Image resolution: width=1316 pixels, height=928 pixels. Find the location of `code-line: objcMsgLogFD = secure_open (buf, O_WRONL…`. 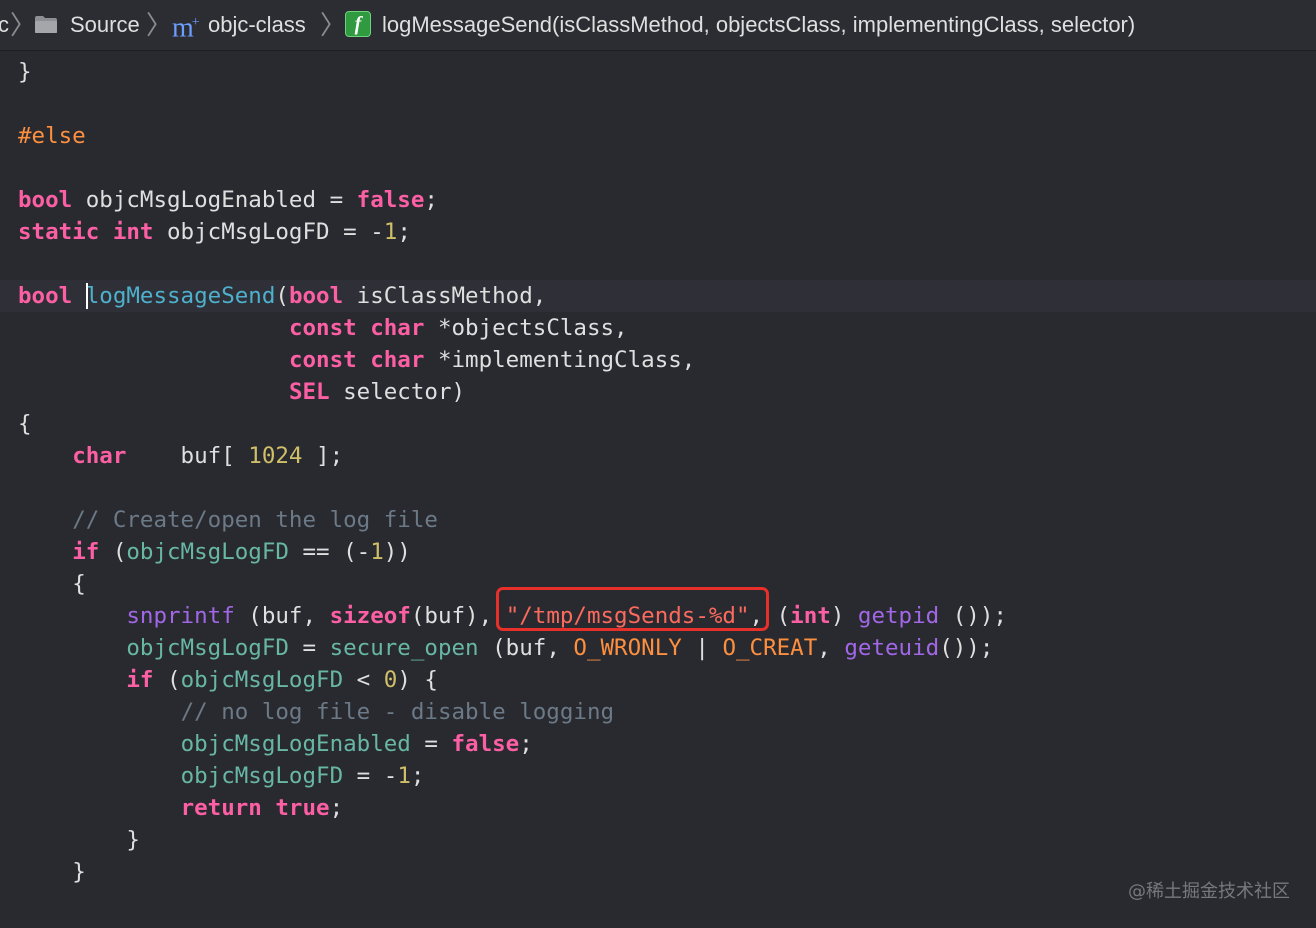

code-line: objcMsgLogFD = secure_open (buf, O_WRONL… is located at coordinates (560, 648).